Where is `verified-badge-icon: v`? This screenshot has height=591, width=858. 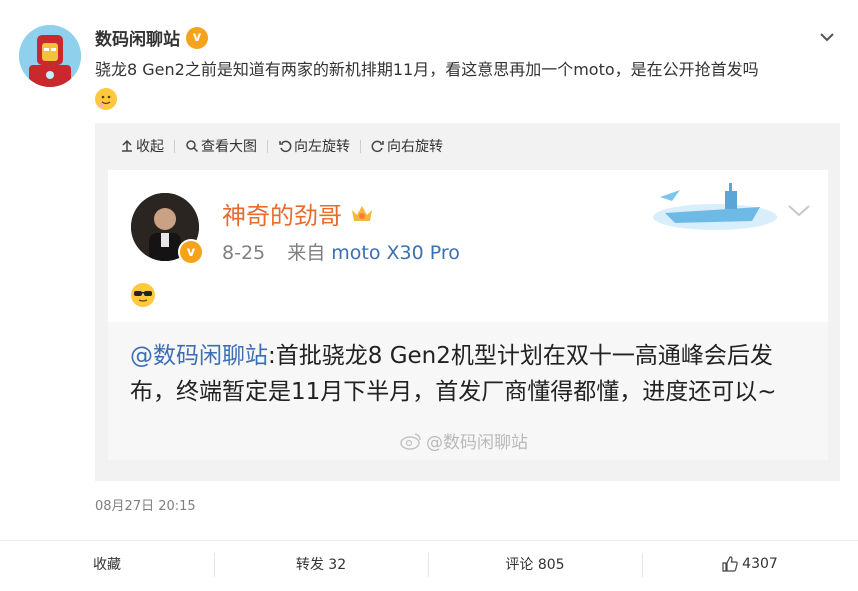 verified-badge-icon: v is located at coordinates (197, 37).